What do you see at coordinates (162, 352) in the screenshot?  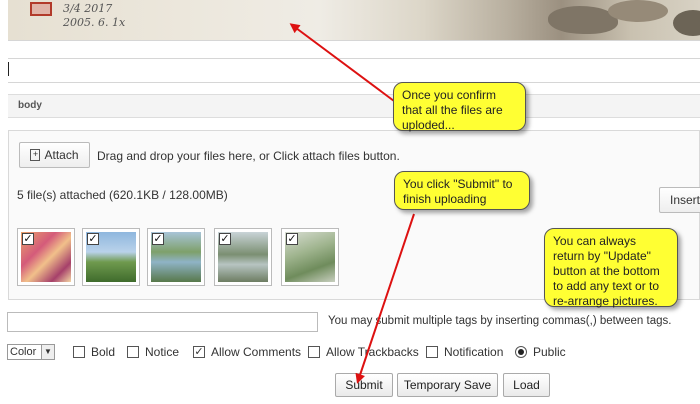 I see `notice-label: Notice` at bounding box center [162, 352].